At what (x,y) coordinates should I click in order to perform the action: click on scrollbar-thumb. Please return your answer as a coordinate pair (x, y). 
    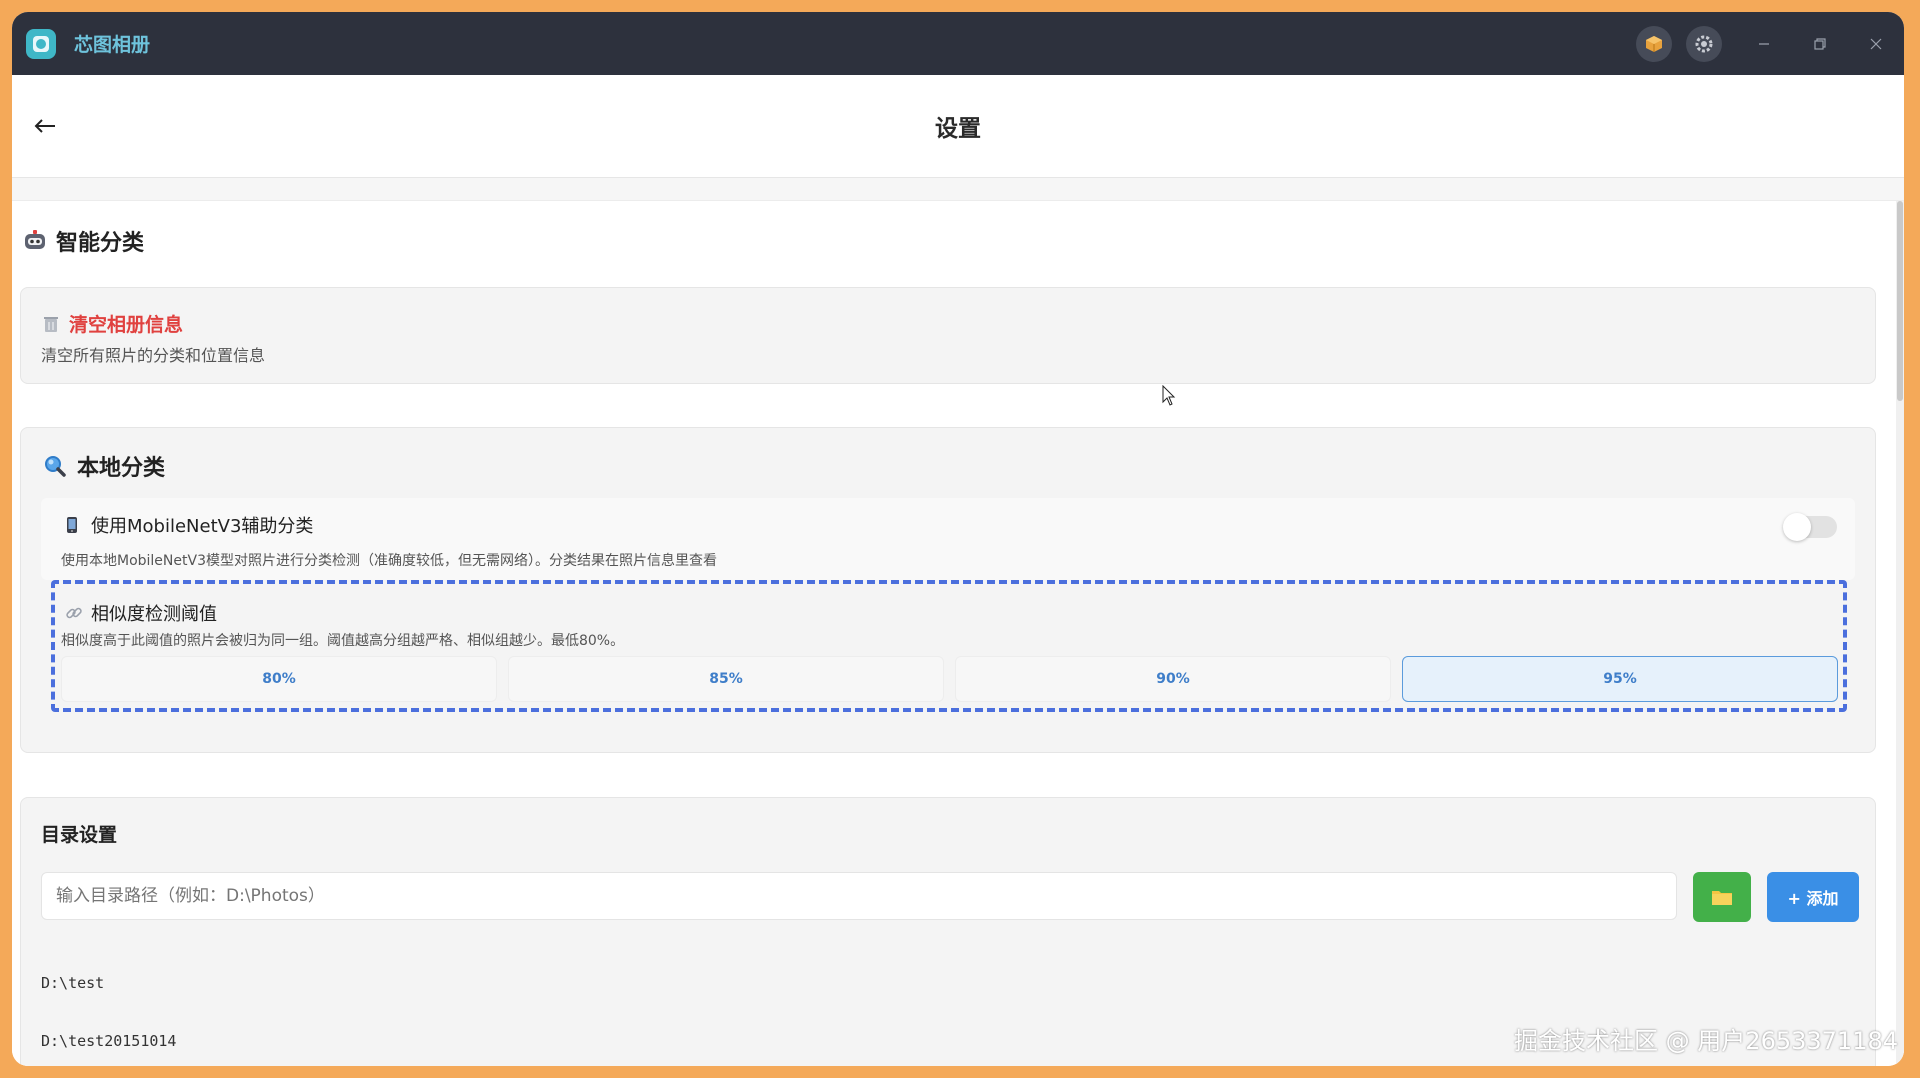
    Looking at the image, I should click on (1900, 301).